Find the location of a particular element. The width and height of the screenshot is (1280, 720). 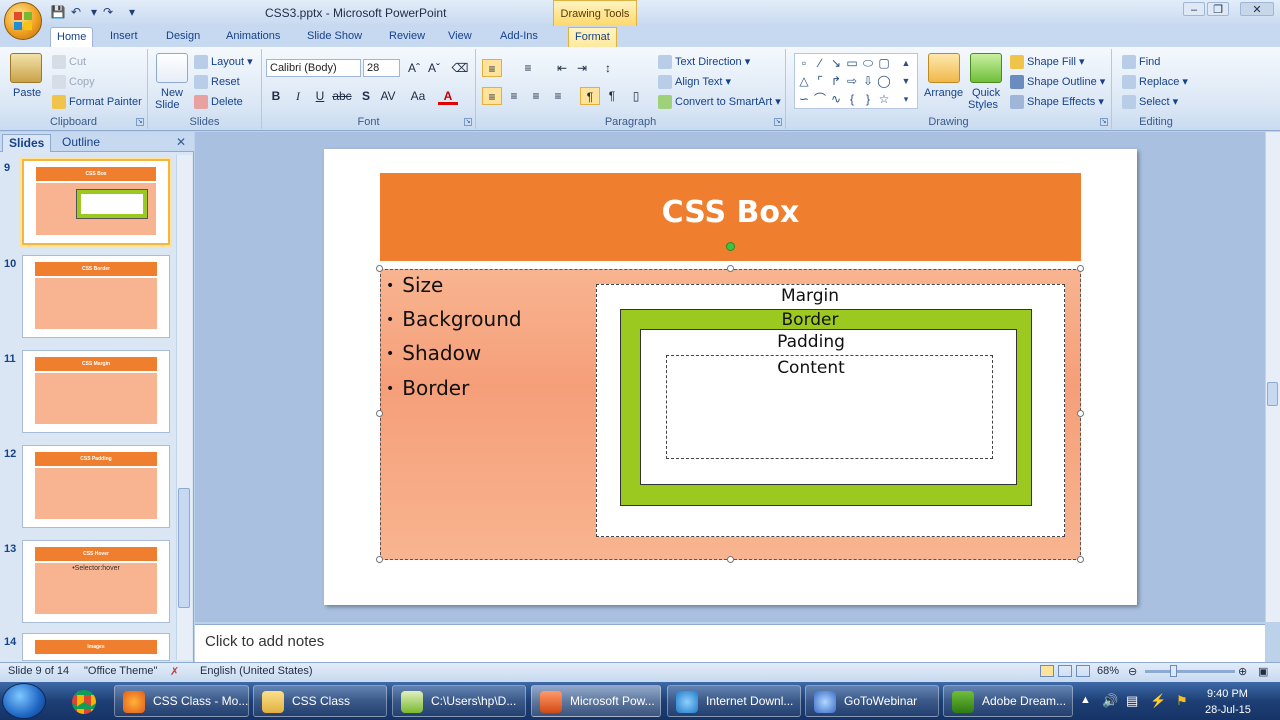

bullet-item: • Background is located at coordinates (454, 319).